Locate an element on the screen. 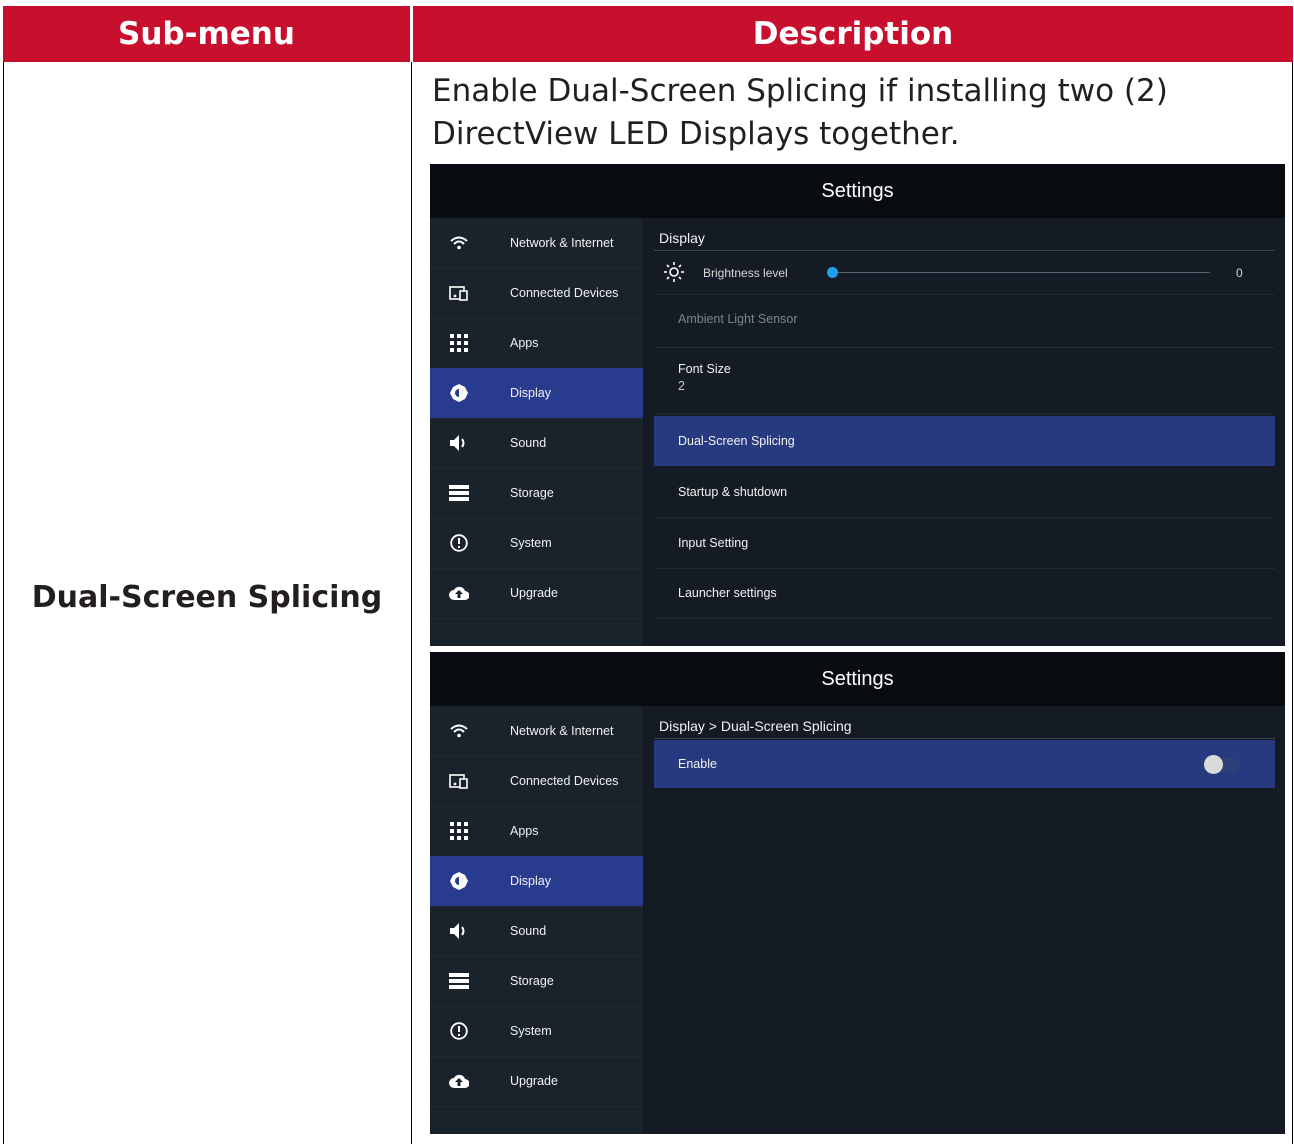 Image resolution: width=1294 pixels, height=1144 pixels. brightness-value: 0 is located at coordinates (1239, 273).